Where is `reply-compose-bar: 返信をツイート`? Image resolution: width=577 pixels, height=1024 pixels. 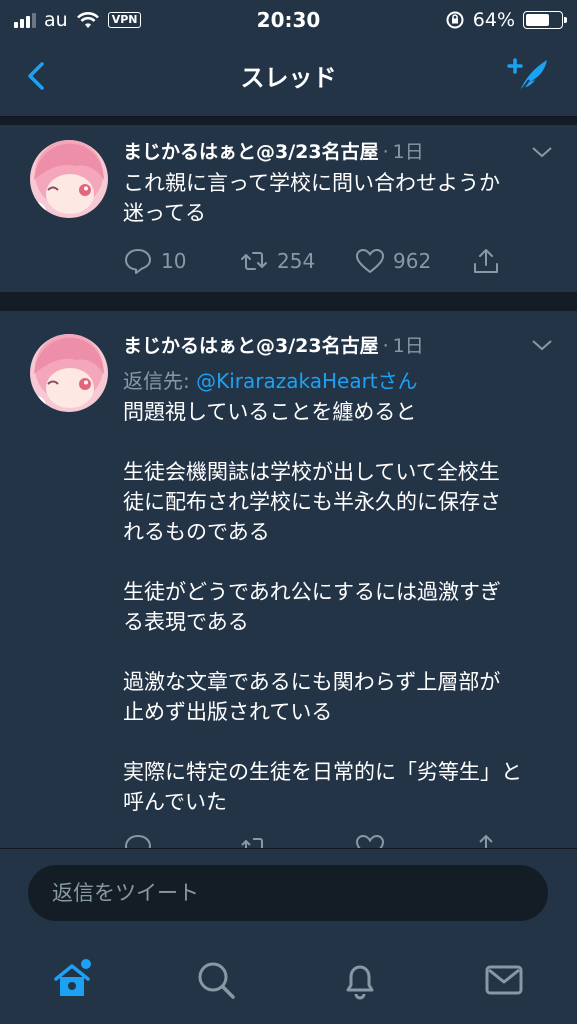
reply-compose-bar: 返信をツイート is located at coordinates (288, 894).